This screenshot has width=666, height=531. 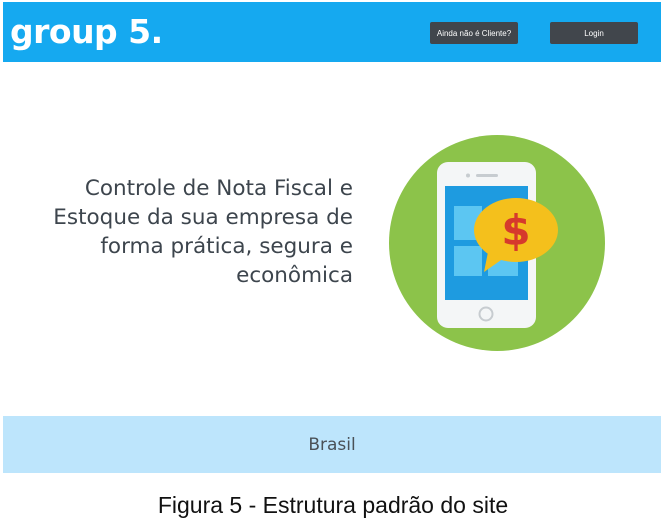 I want to click on figure-caption: Figura 5 - Estrutura padrão do site, so click(x=333, y=505).